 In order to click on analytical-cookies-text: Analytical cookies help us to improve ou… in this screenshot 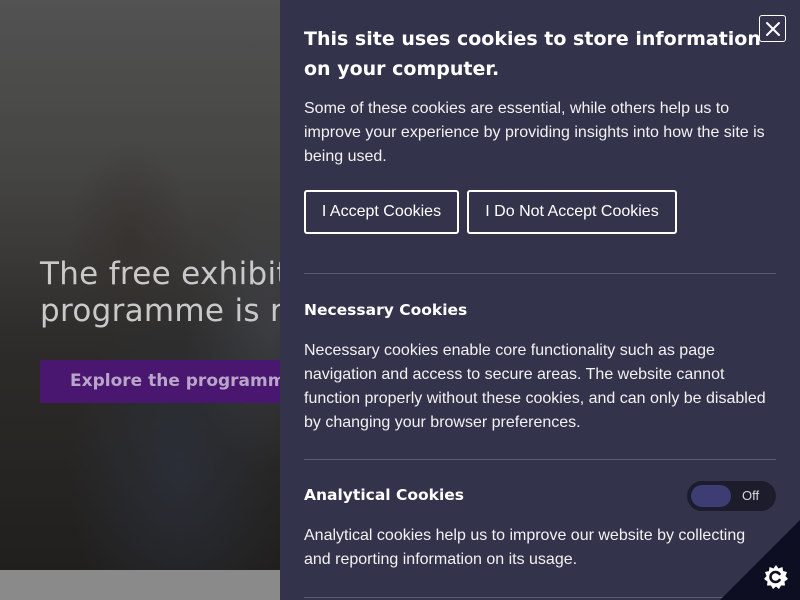, I will do `click(525, 547)`.